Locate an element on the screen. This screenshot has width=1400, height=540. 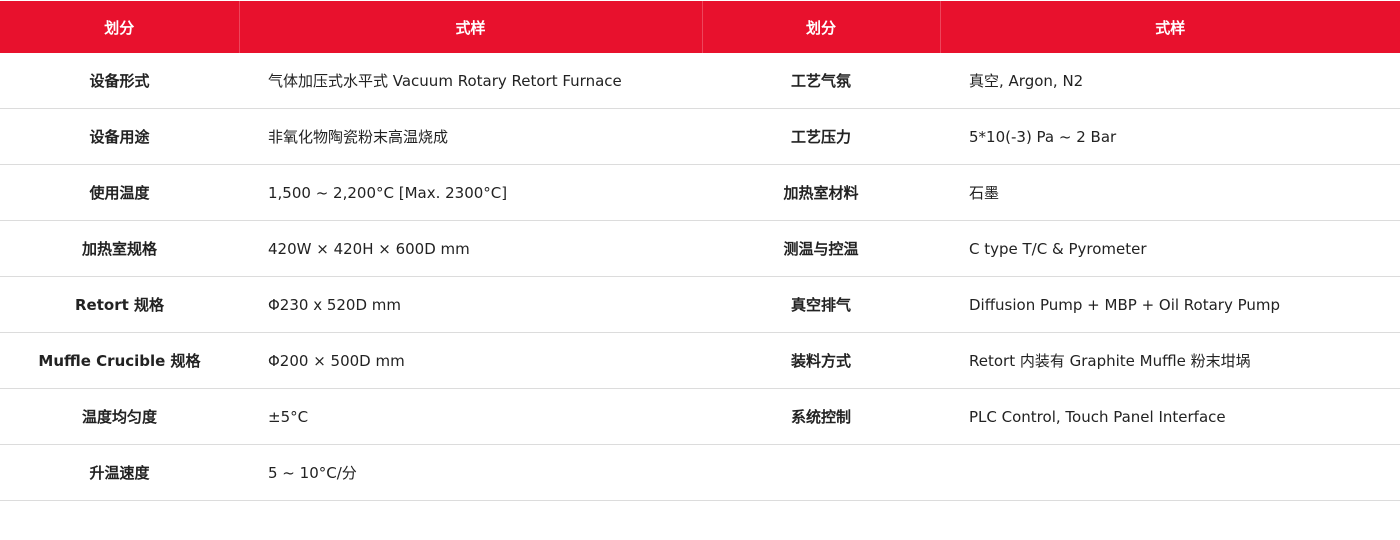
row-value: 420W × 420H × 600D mm is located at coordinates (470, 248).